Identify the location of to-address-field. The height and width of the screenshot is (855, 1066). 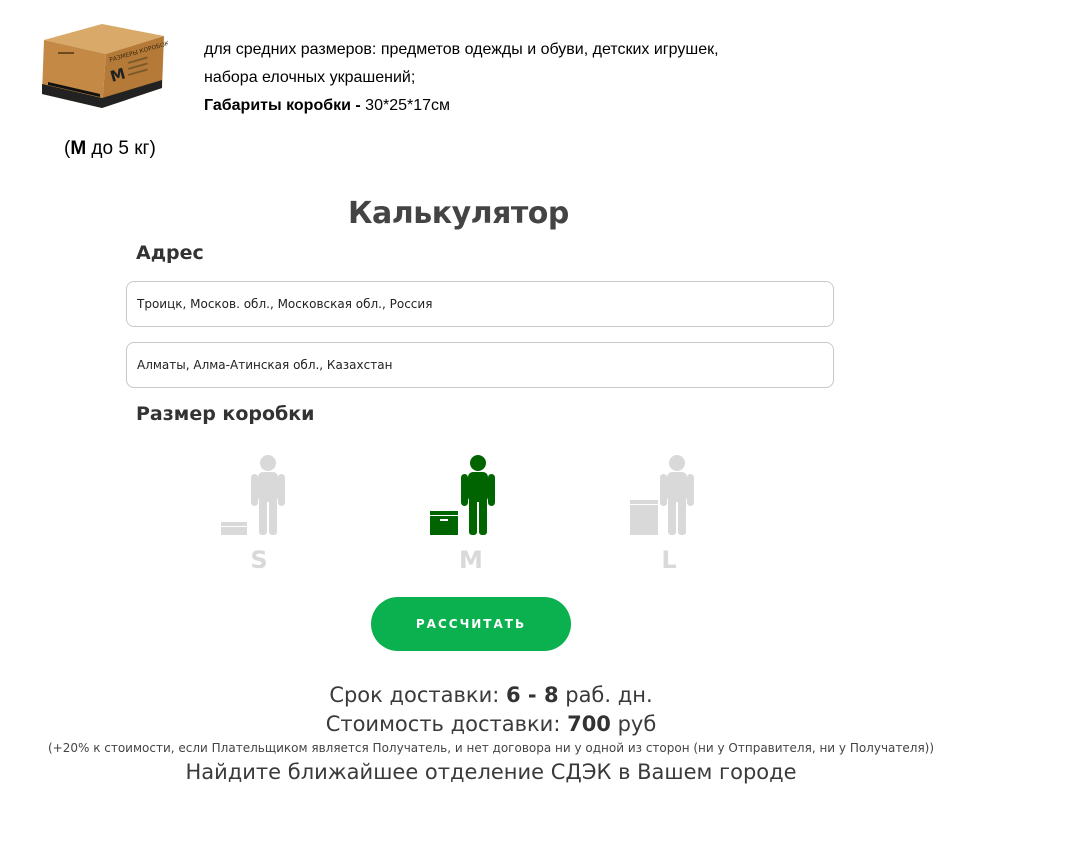
(480, 365).